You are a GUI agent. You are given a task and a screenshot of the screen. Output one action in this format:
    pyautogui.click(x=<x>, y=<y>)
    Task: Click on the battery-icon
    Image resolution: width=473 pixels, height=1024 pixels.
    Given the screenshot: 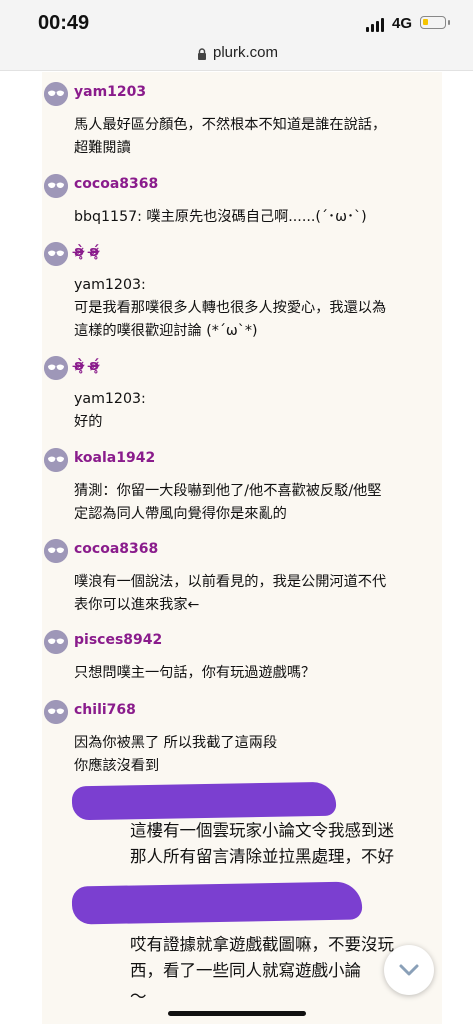 What is the action you would take?
    pyautogui.click(x=433, y=22)
    